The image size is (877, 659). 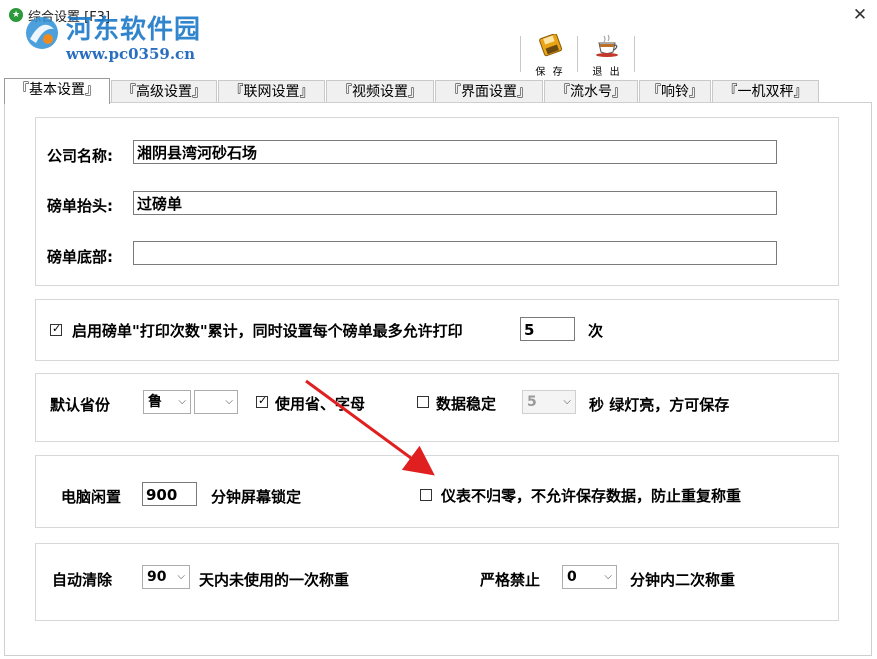 What do you see at coordinates (437, 491) in the screenshot?
I see `idle-group: 电脑闲置 900 分钟屏幕锁定 仪表不归零，不允许保存数据，防止重复称重` at bounding box center [437, 491].